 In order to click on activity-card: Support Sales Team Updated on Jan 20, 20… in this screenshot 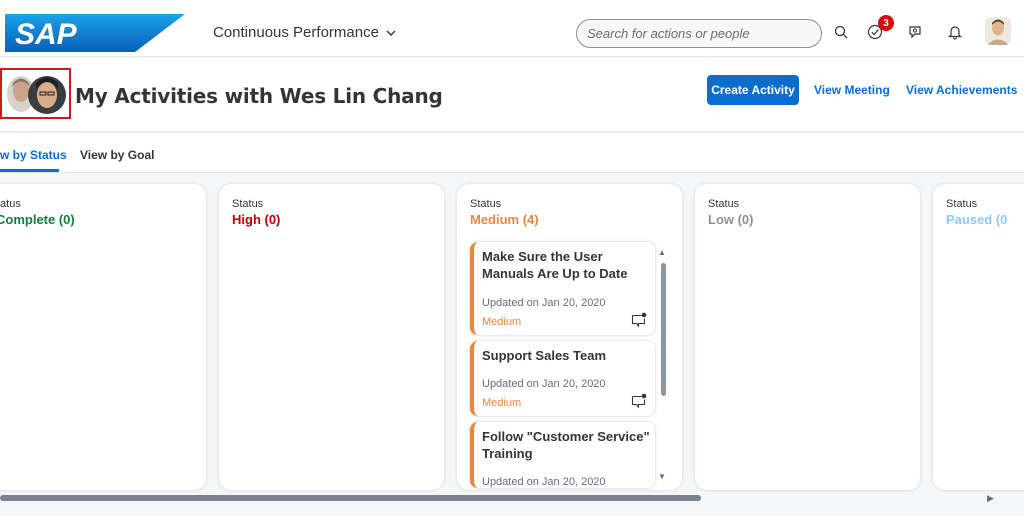, I will do `click(562, 378)`.